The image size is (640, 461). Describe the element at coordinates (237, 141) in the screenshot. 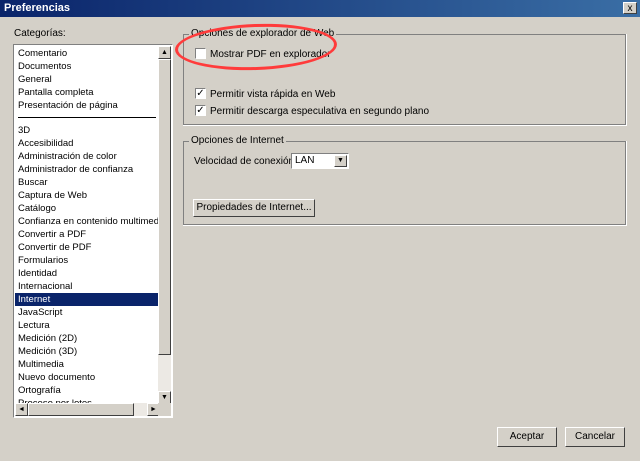

I see `internet-options-title: Opciones de Internet` at that location.